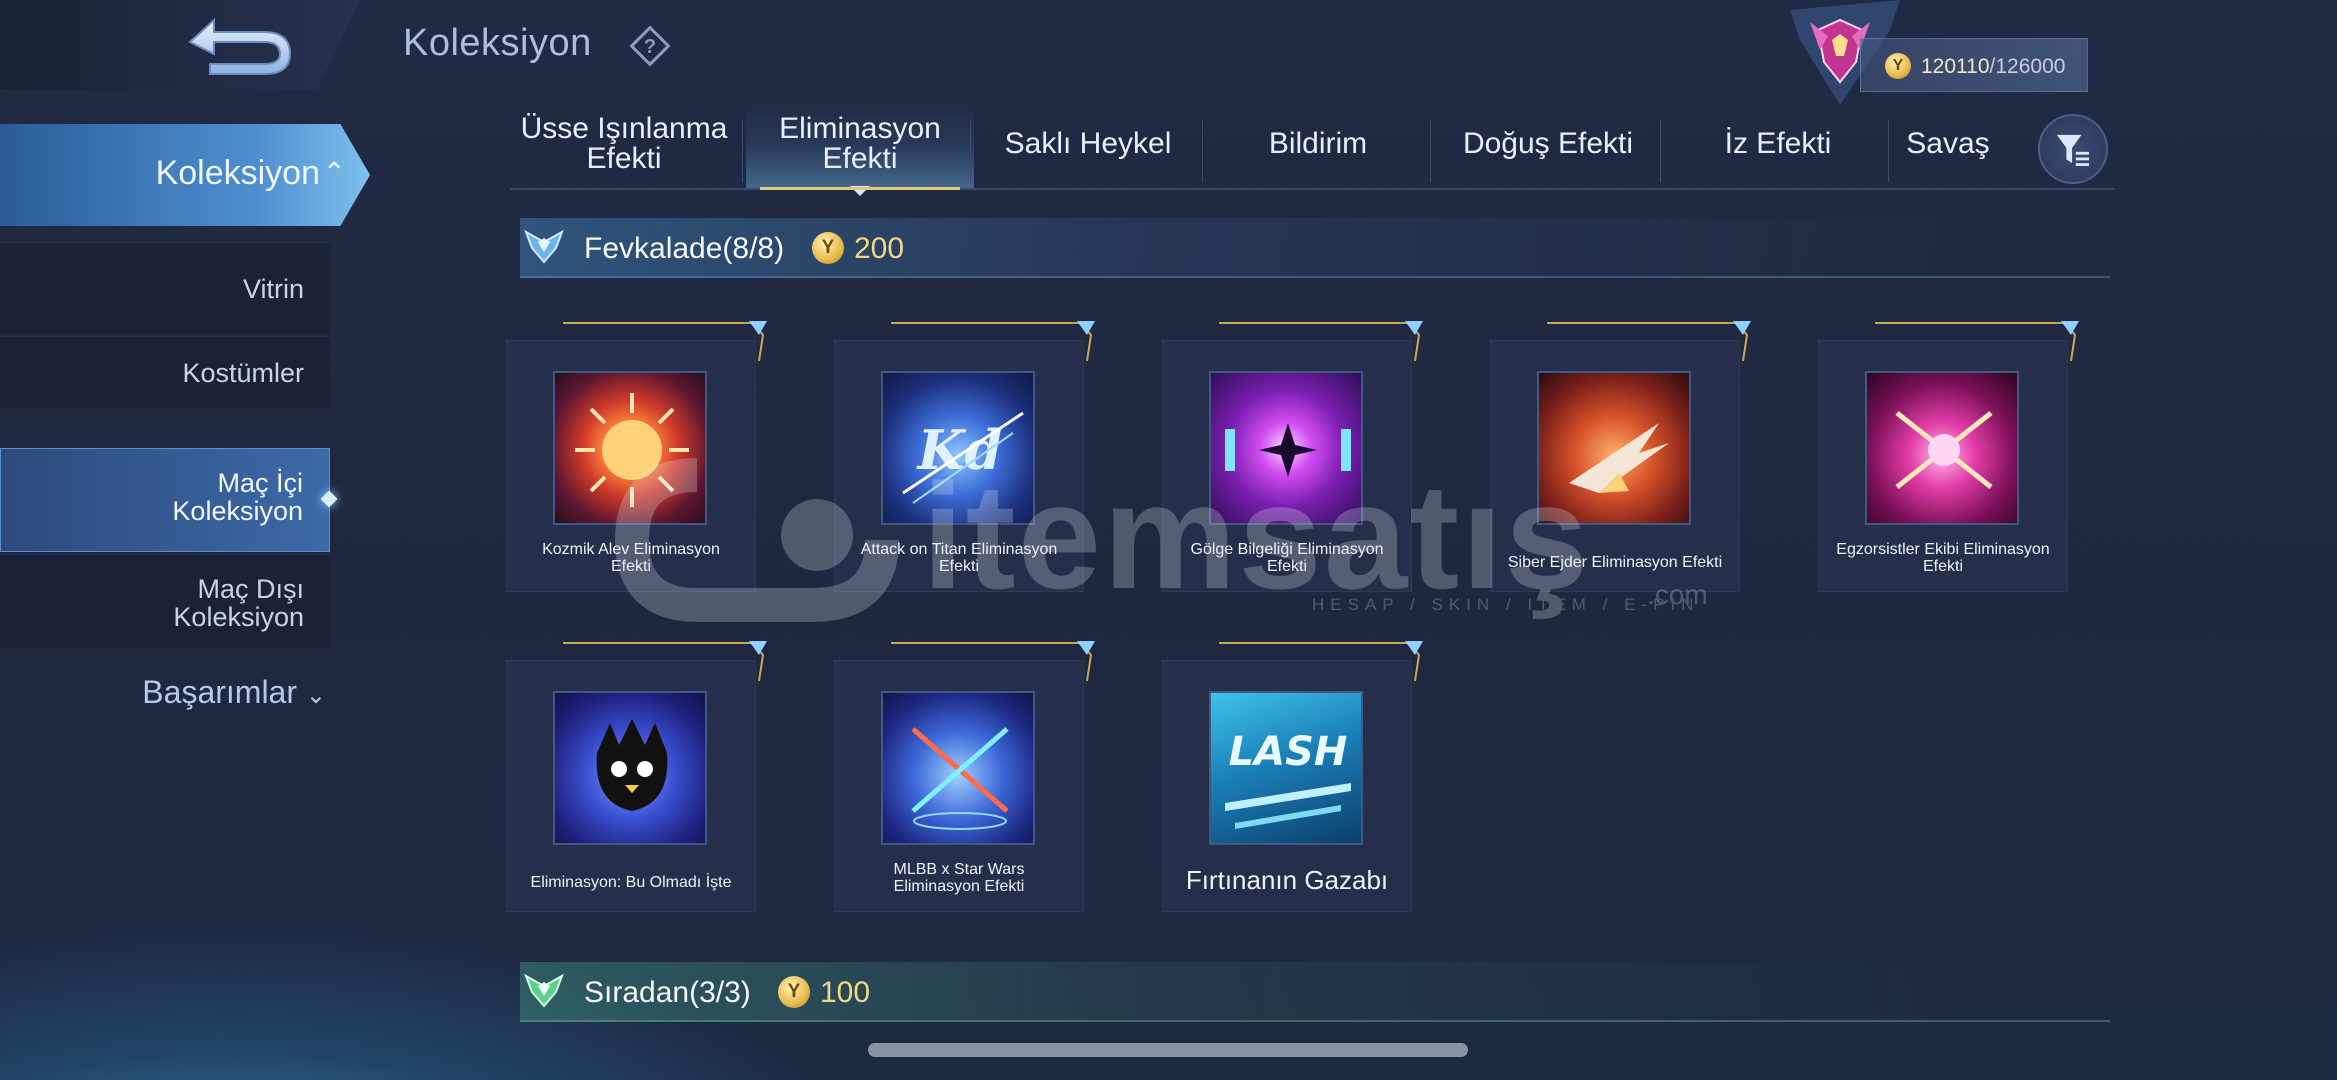  What do you see at coordinates (1943, 558) in the screenshot?
I see `effect-caption: Egzorsistler Ekibi Eliminasyon Efekti` at bounding box center [1943, 558].